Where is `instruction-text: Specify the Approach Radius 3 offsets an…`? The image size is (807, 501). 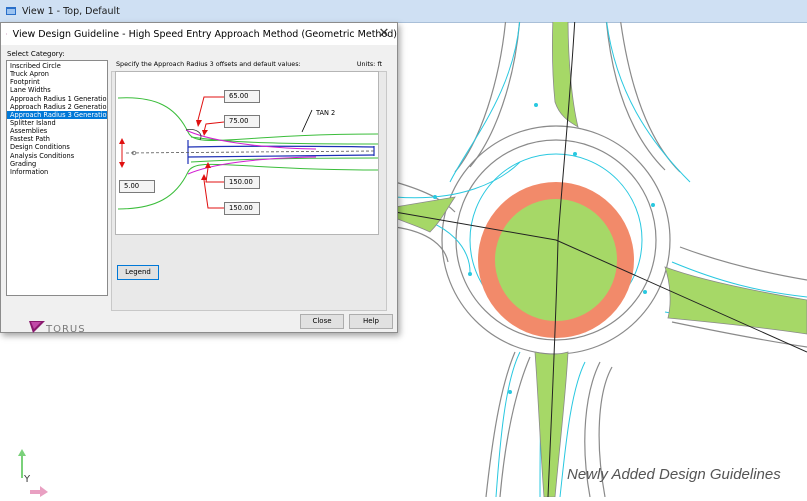 instruction-text: Specify the Approach Radius 3 offsets an… is located at coordinates (208, 64).